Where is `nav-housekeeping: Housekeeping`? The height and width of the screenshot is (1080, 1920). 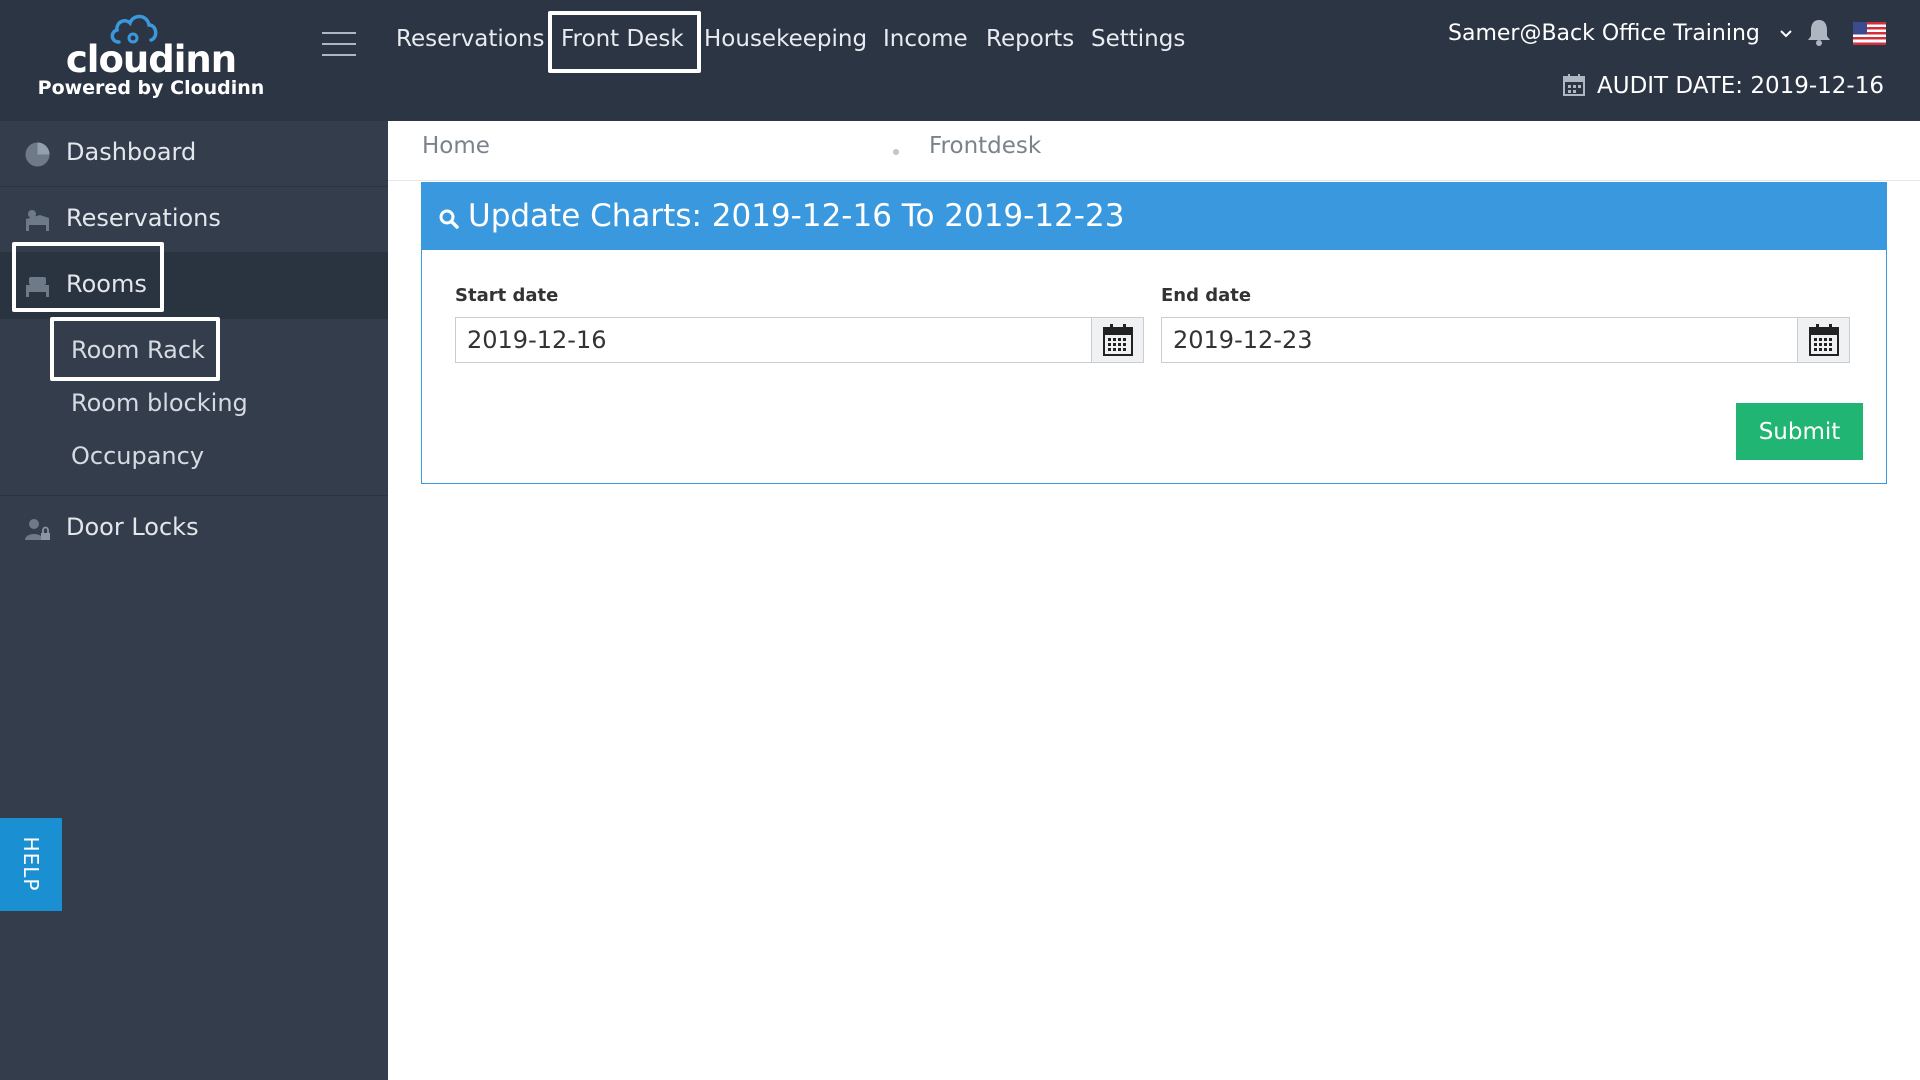 nav-housekeeping: Housekeeping is located at coordinates (785, 39).